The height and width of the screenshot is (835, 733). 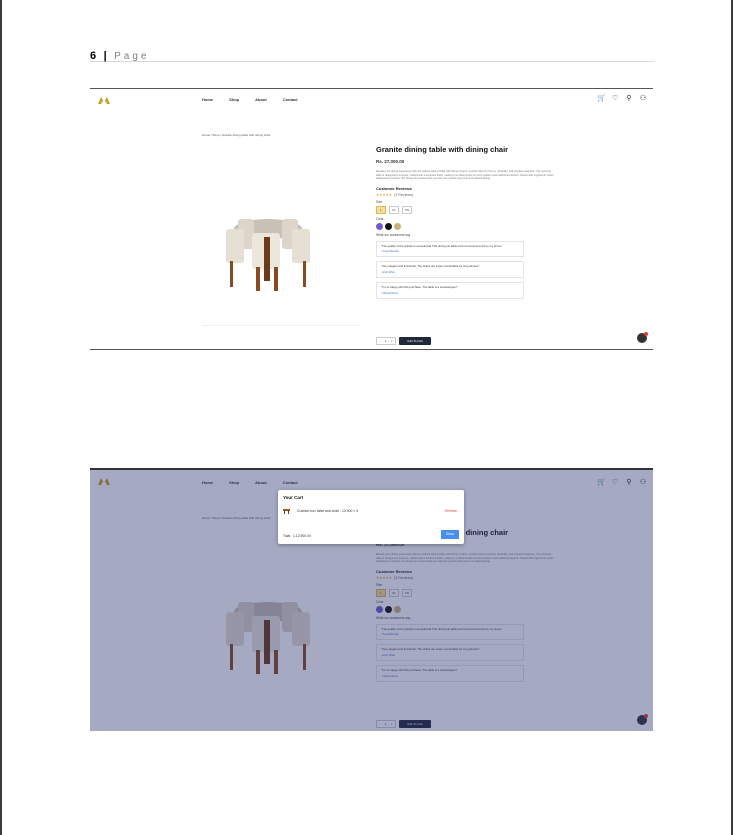 What do you see at coordinates (393, 234) in the screenshot?
I see `testimonials-heading: What our customers say` at bounding box center [393, 234].